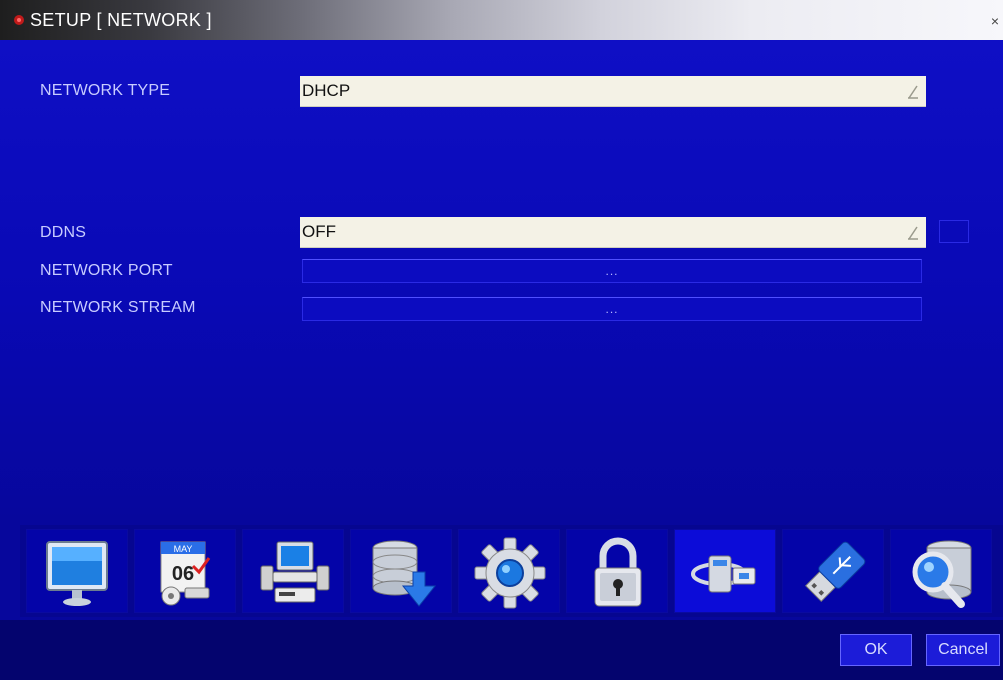  I want to click on menu-search, so click(941, 571).